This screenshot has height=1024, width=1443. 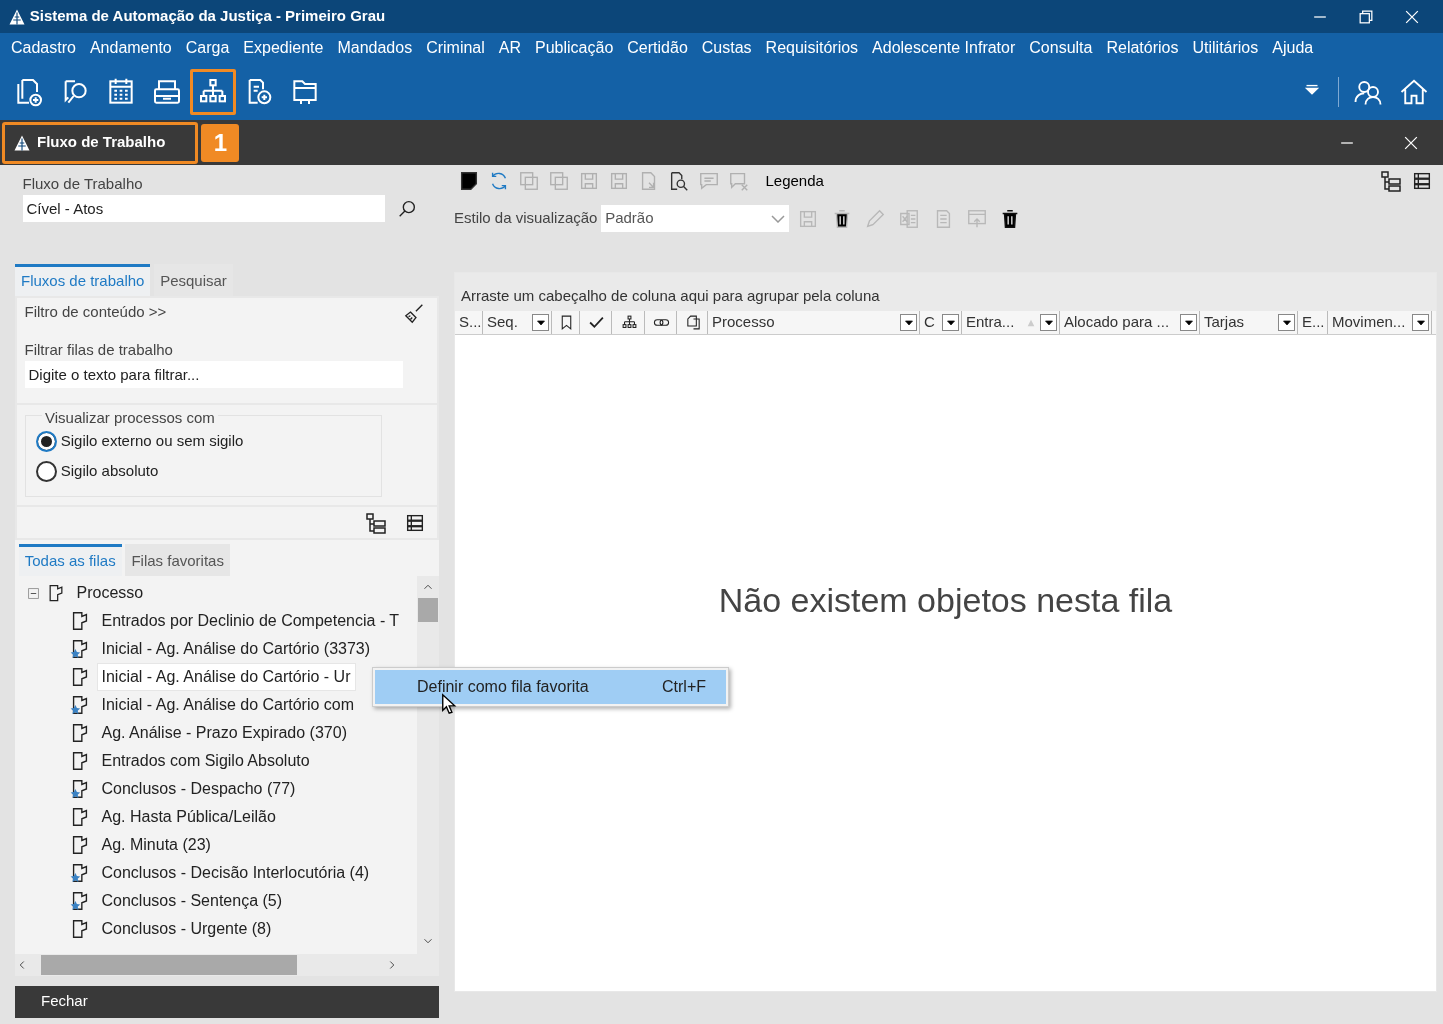 What do you see at coordinates (375, 48) in the screenshot?
I see `menu-item: Mandados` at bounding box center [375, 48].